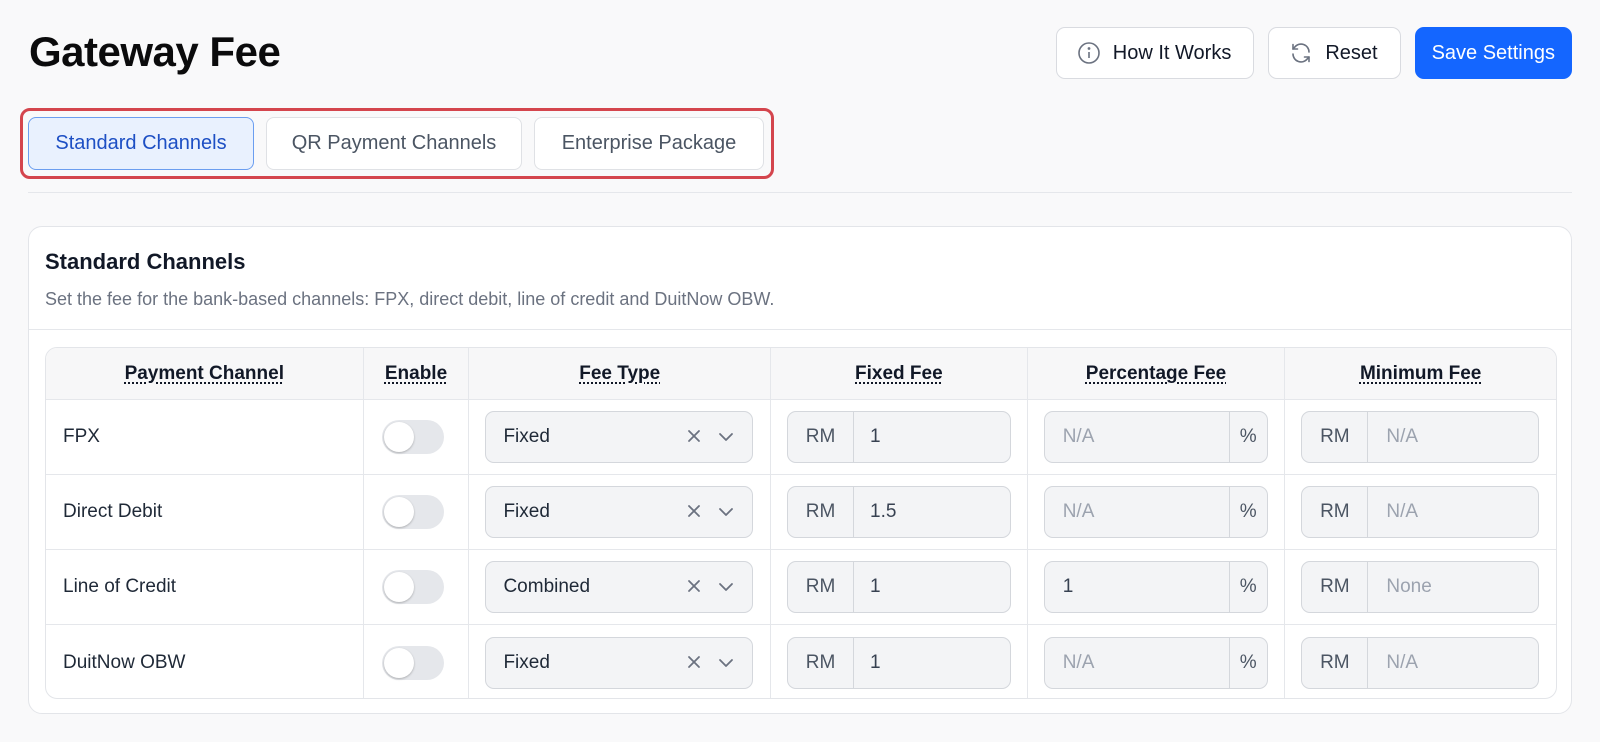 The width and height of the screenshot is (1600, 742). I want to click on tab-qr-payment-channels: QR Payment Channels, so click(394, 143).